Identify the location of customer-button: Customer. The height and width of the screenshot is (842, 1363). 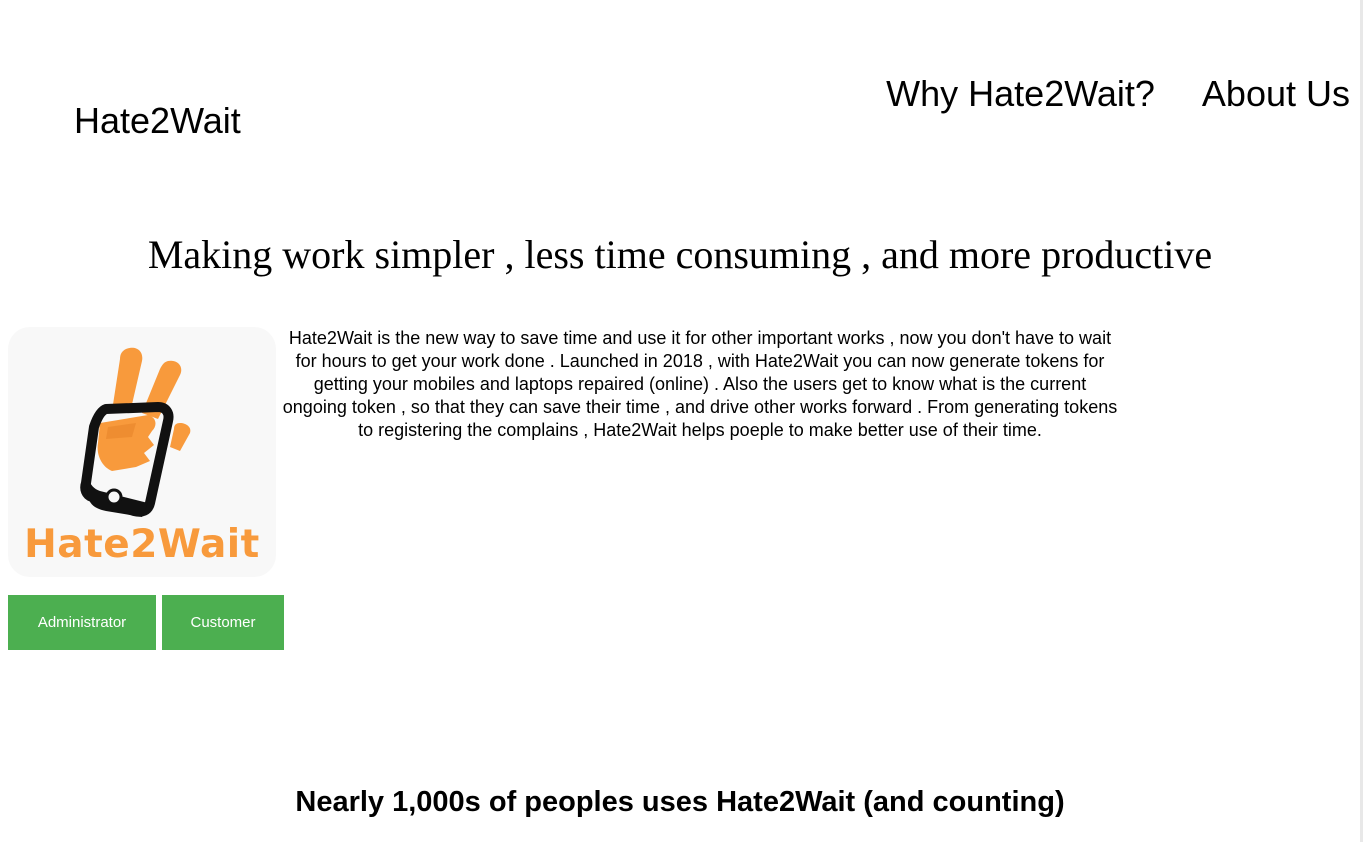
(223, 622).